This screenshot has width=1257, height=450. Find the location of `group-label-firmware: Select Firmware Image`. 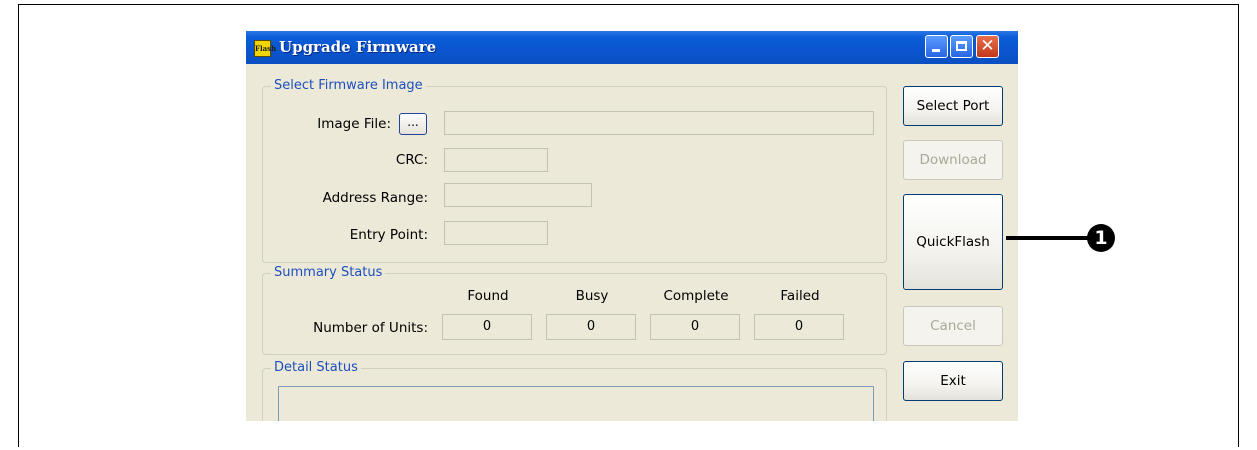

group-label-firmware: Select Firmware Image is located at coordinates (348, 86).